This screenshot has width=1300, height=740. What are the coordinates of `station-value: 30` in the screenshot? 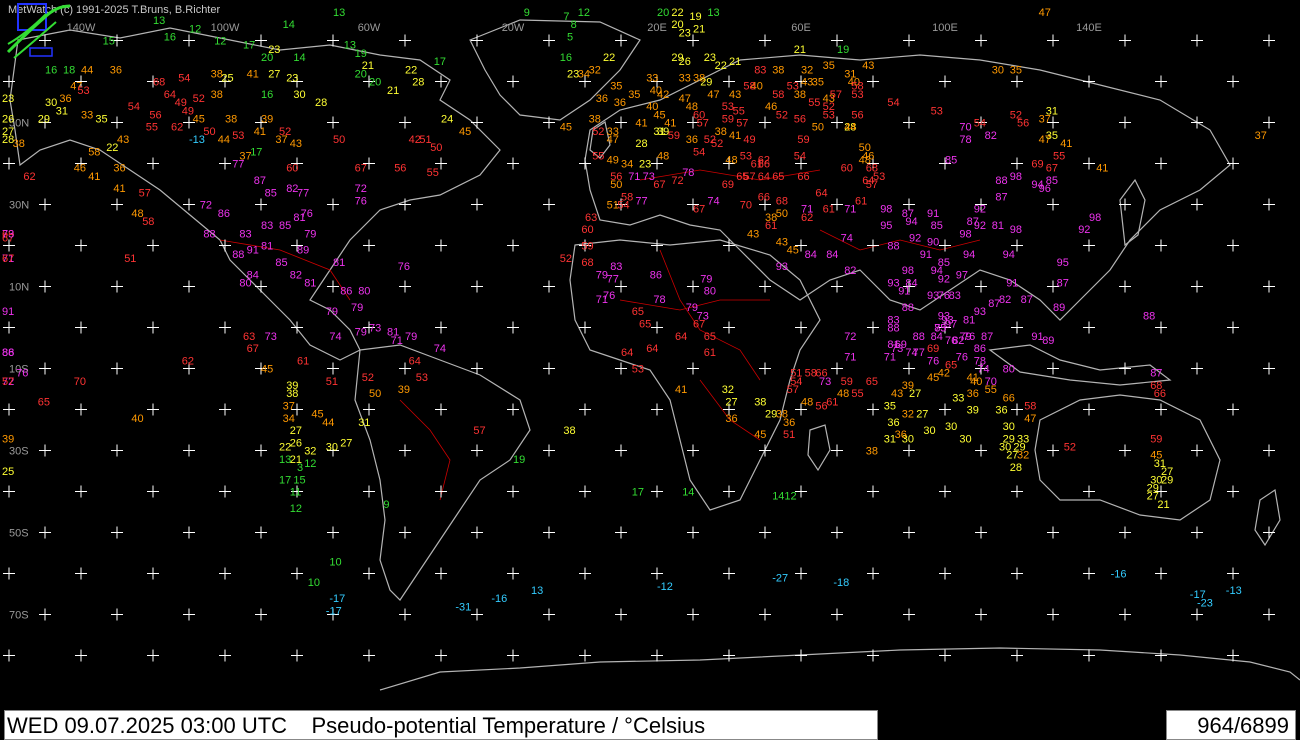 It's located at (951, 427).